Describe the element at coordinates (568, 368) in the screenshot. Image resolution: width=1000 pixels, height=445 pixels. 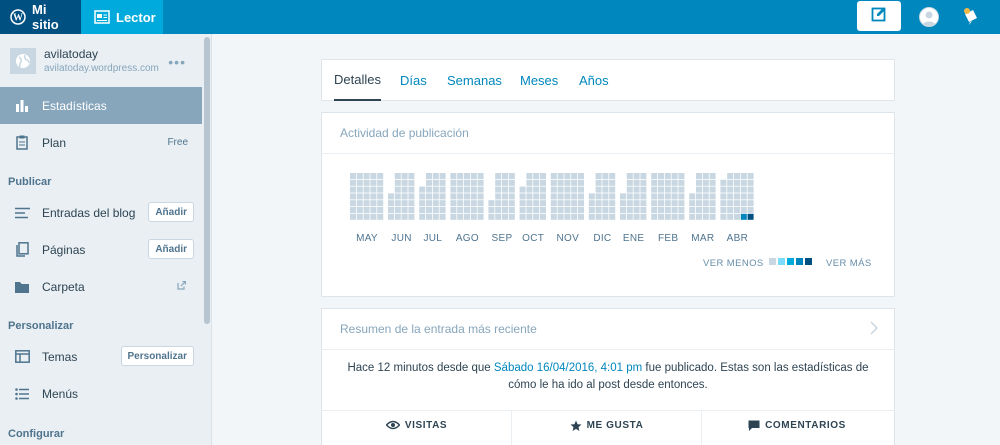
I see `post-date-link: Sábado 16/04/2016, 4:01 pm` at that location.